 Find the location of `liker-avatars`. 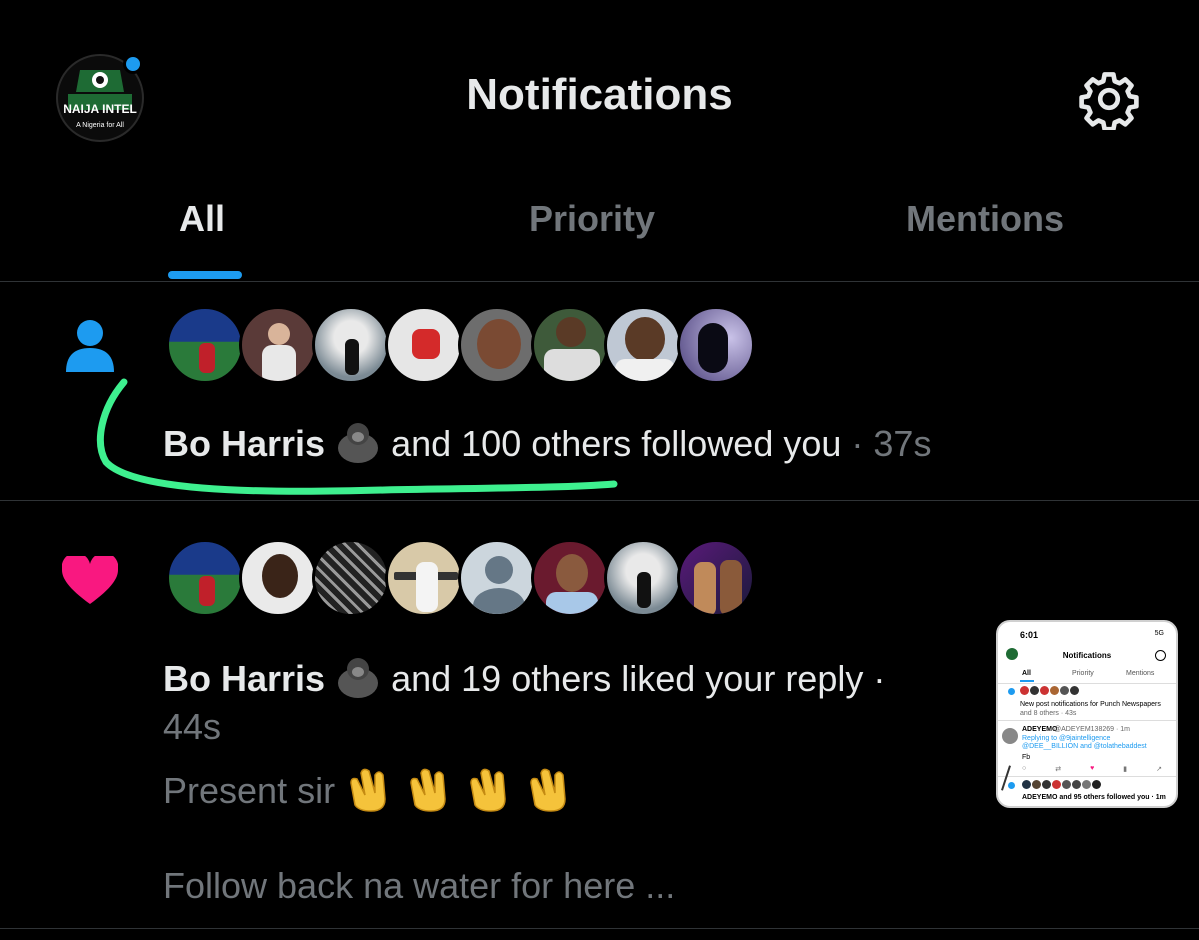

liker-avatars is located at coordinates (460, 578).